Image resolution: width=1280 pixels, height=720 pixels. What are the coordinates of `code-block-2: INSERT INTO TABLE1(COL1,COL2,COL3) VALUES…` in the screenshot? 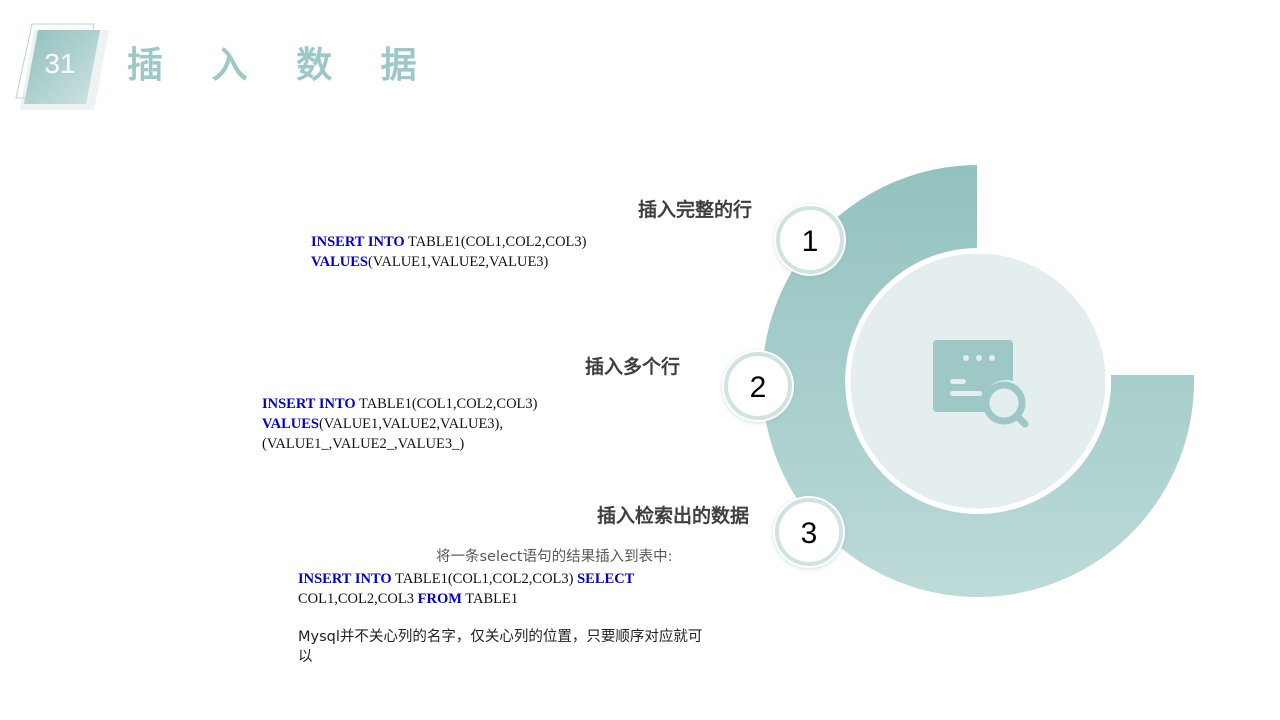 It's located at (399, 424).